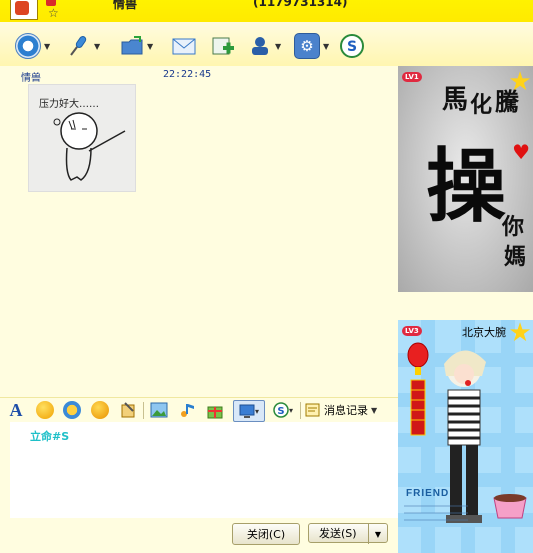 This screenshot has height=553, width=533. I want to click on picture-icon, so click(159, 410).